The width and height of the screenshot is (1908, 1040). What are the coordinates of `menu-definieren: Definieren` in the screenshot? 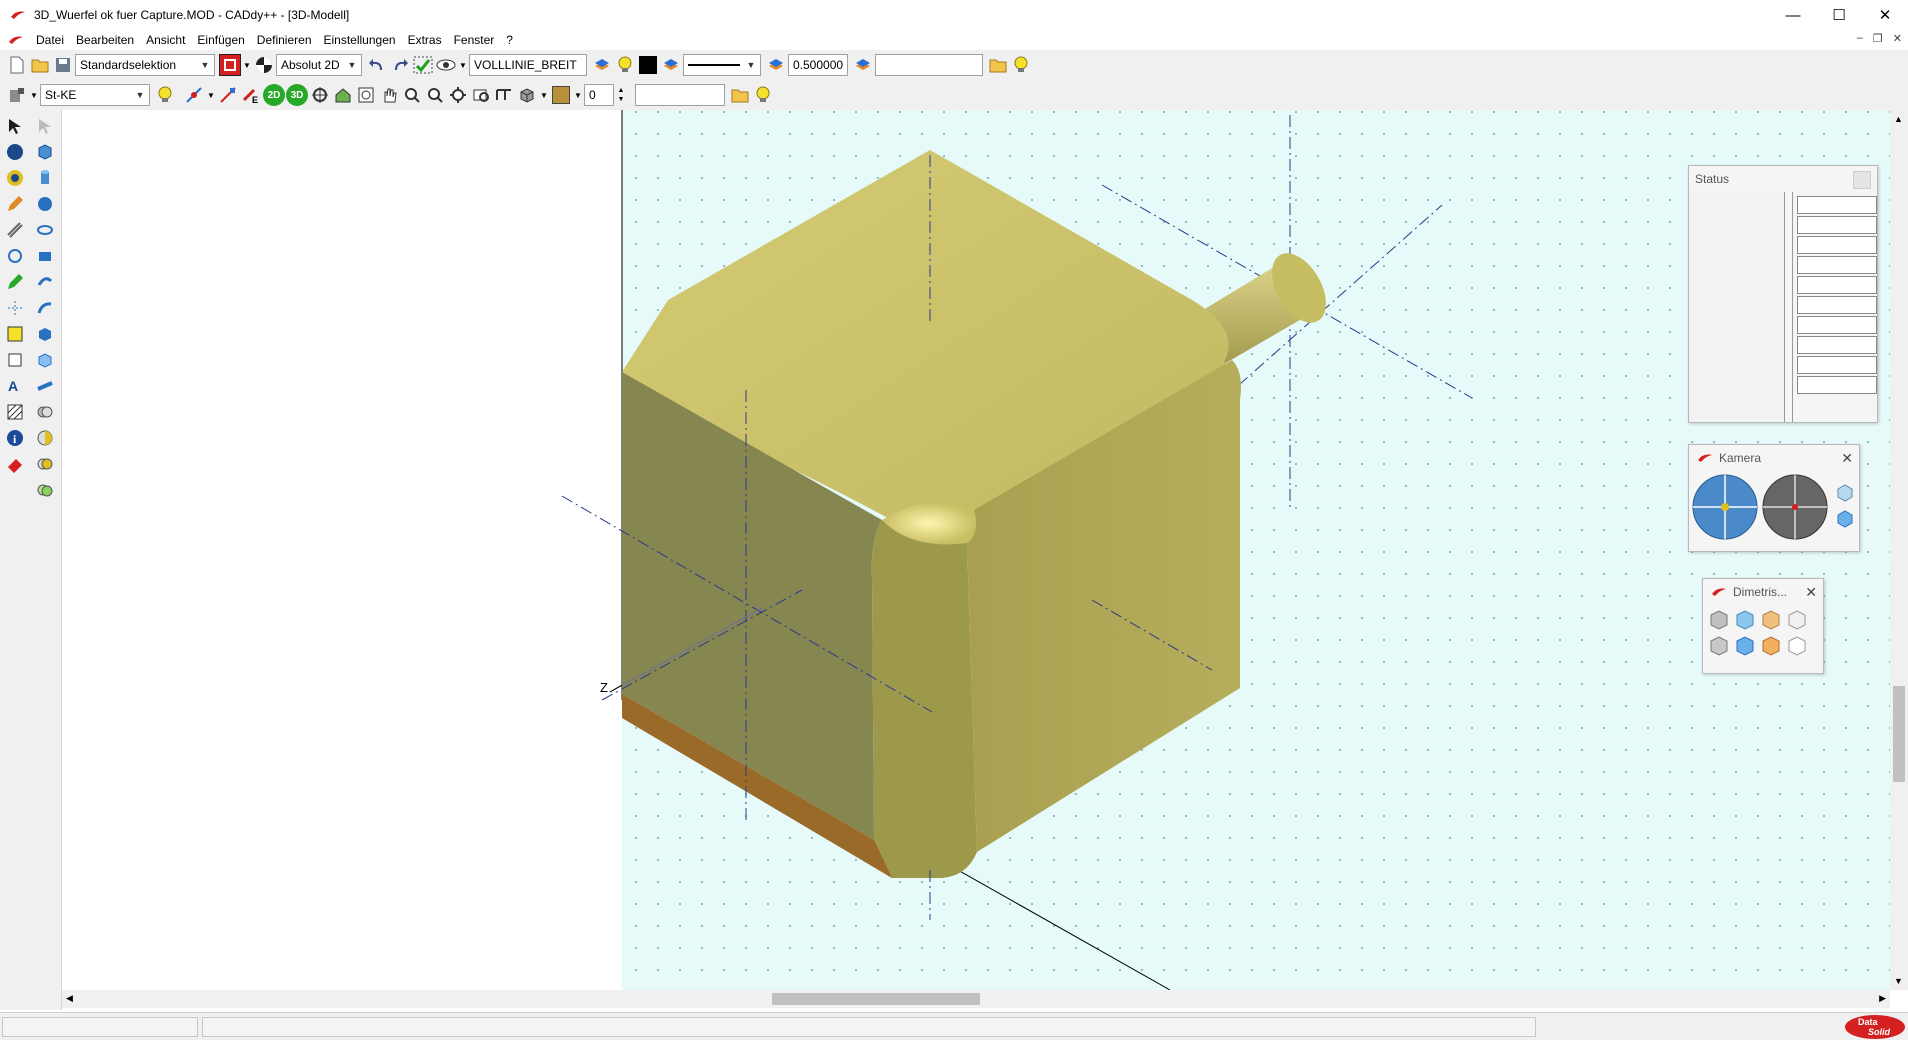 It's located at (284, 40).